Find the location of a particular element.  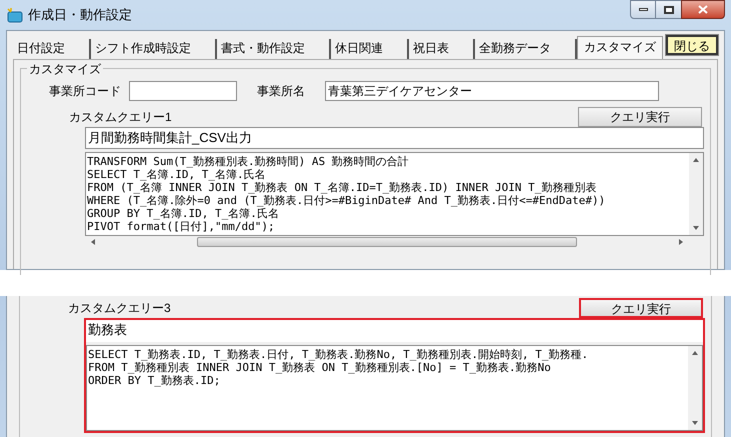

query-name-field: 勤務表 is located at coordinates (394, 331).